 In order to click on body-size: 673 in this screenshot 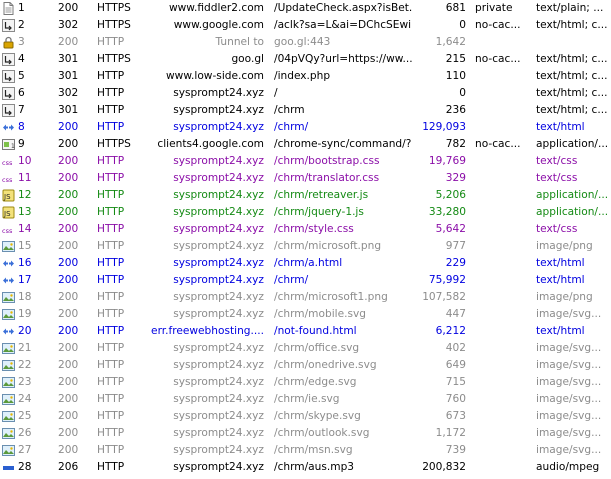, I will do `click(455, 416)`.